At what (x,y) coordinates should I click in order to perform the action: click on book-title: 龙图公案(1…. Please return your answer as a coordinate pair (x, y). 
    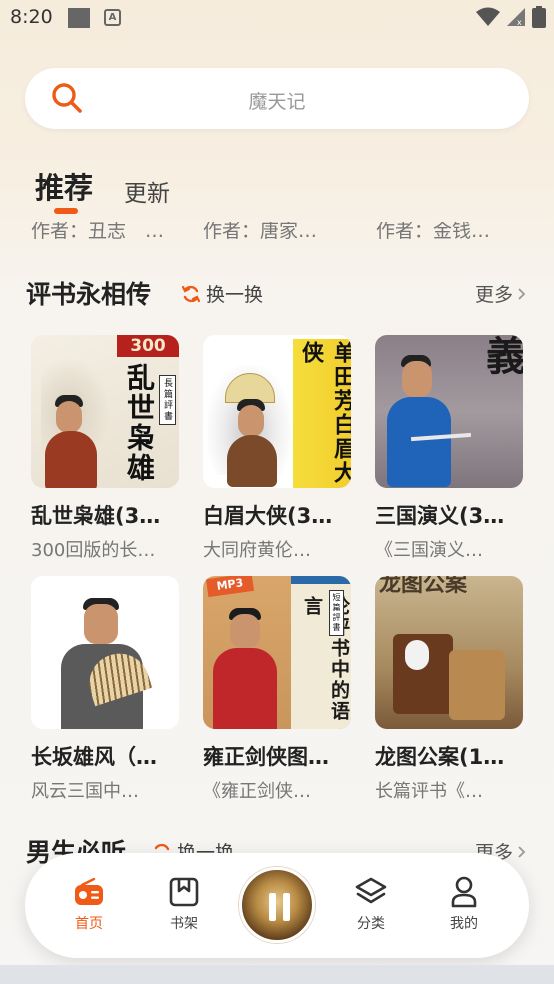
    Looking at the image, I should click on (440, 757).